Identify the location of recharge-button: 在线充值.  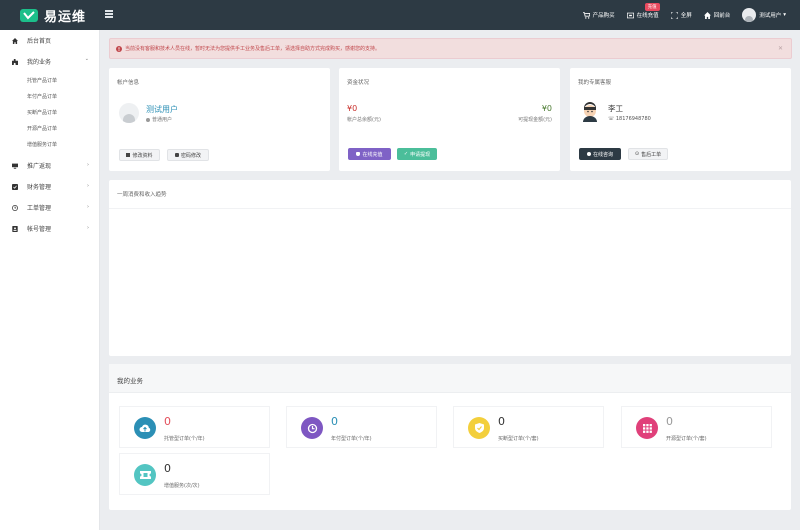
(369, 154).